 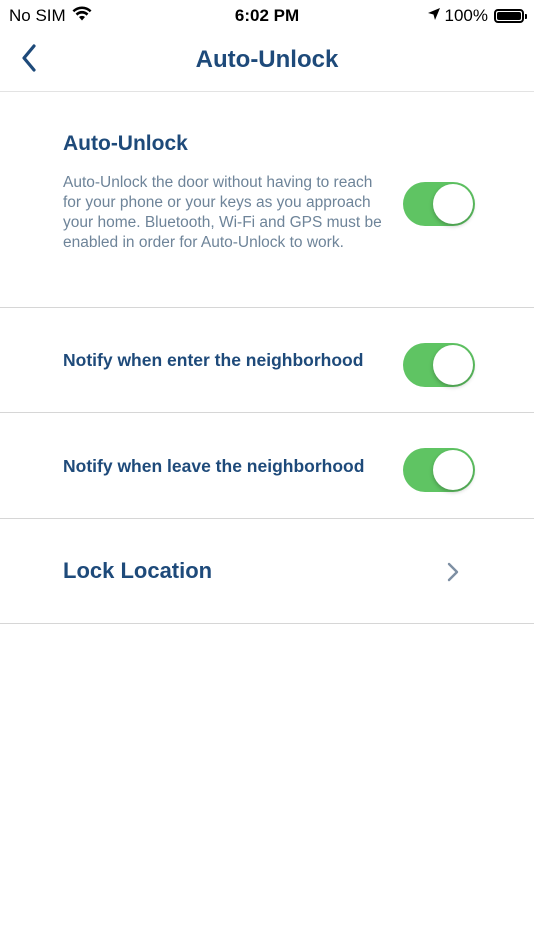 I want to click on status-bar: No SIM 6:02 PM 100%, so click(x=267, y=16).